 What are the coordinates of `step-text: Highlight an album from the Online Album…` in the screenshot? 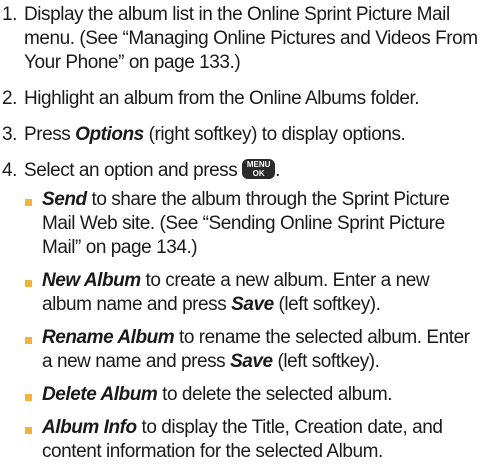 It's located at (222, 98).